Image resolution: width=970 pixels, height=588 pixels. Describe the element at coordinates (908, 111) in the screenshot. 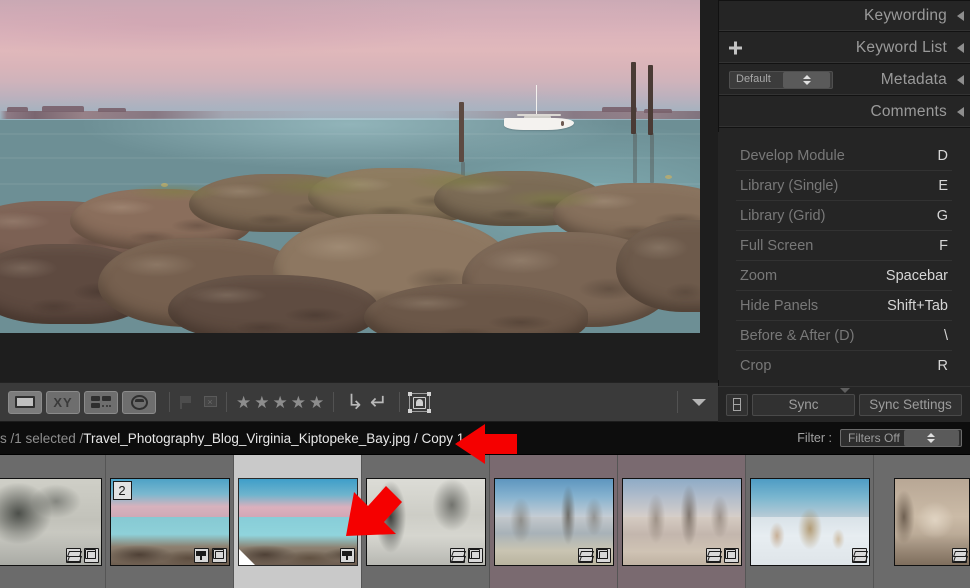

I see `panel-title: Comments` at that location.